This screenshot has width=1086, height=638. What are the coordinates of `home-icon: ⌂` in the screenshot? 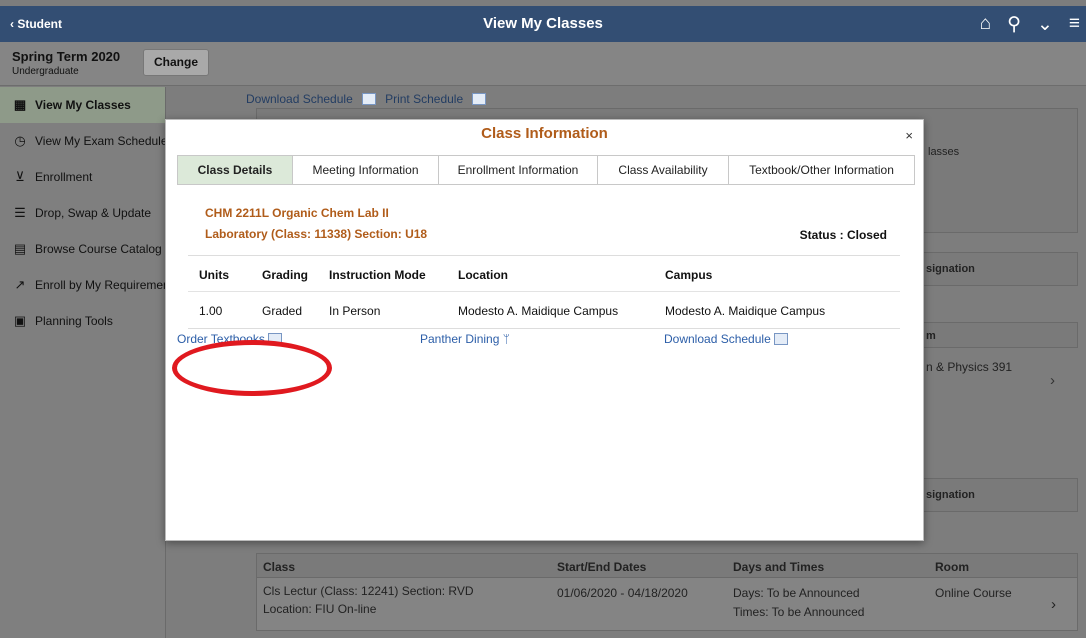 It's located at (985, 24).